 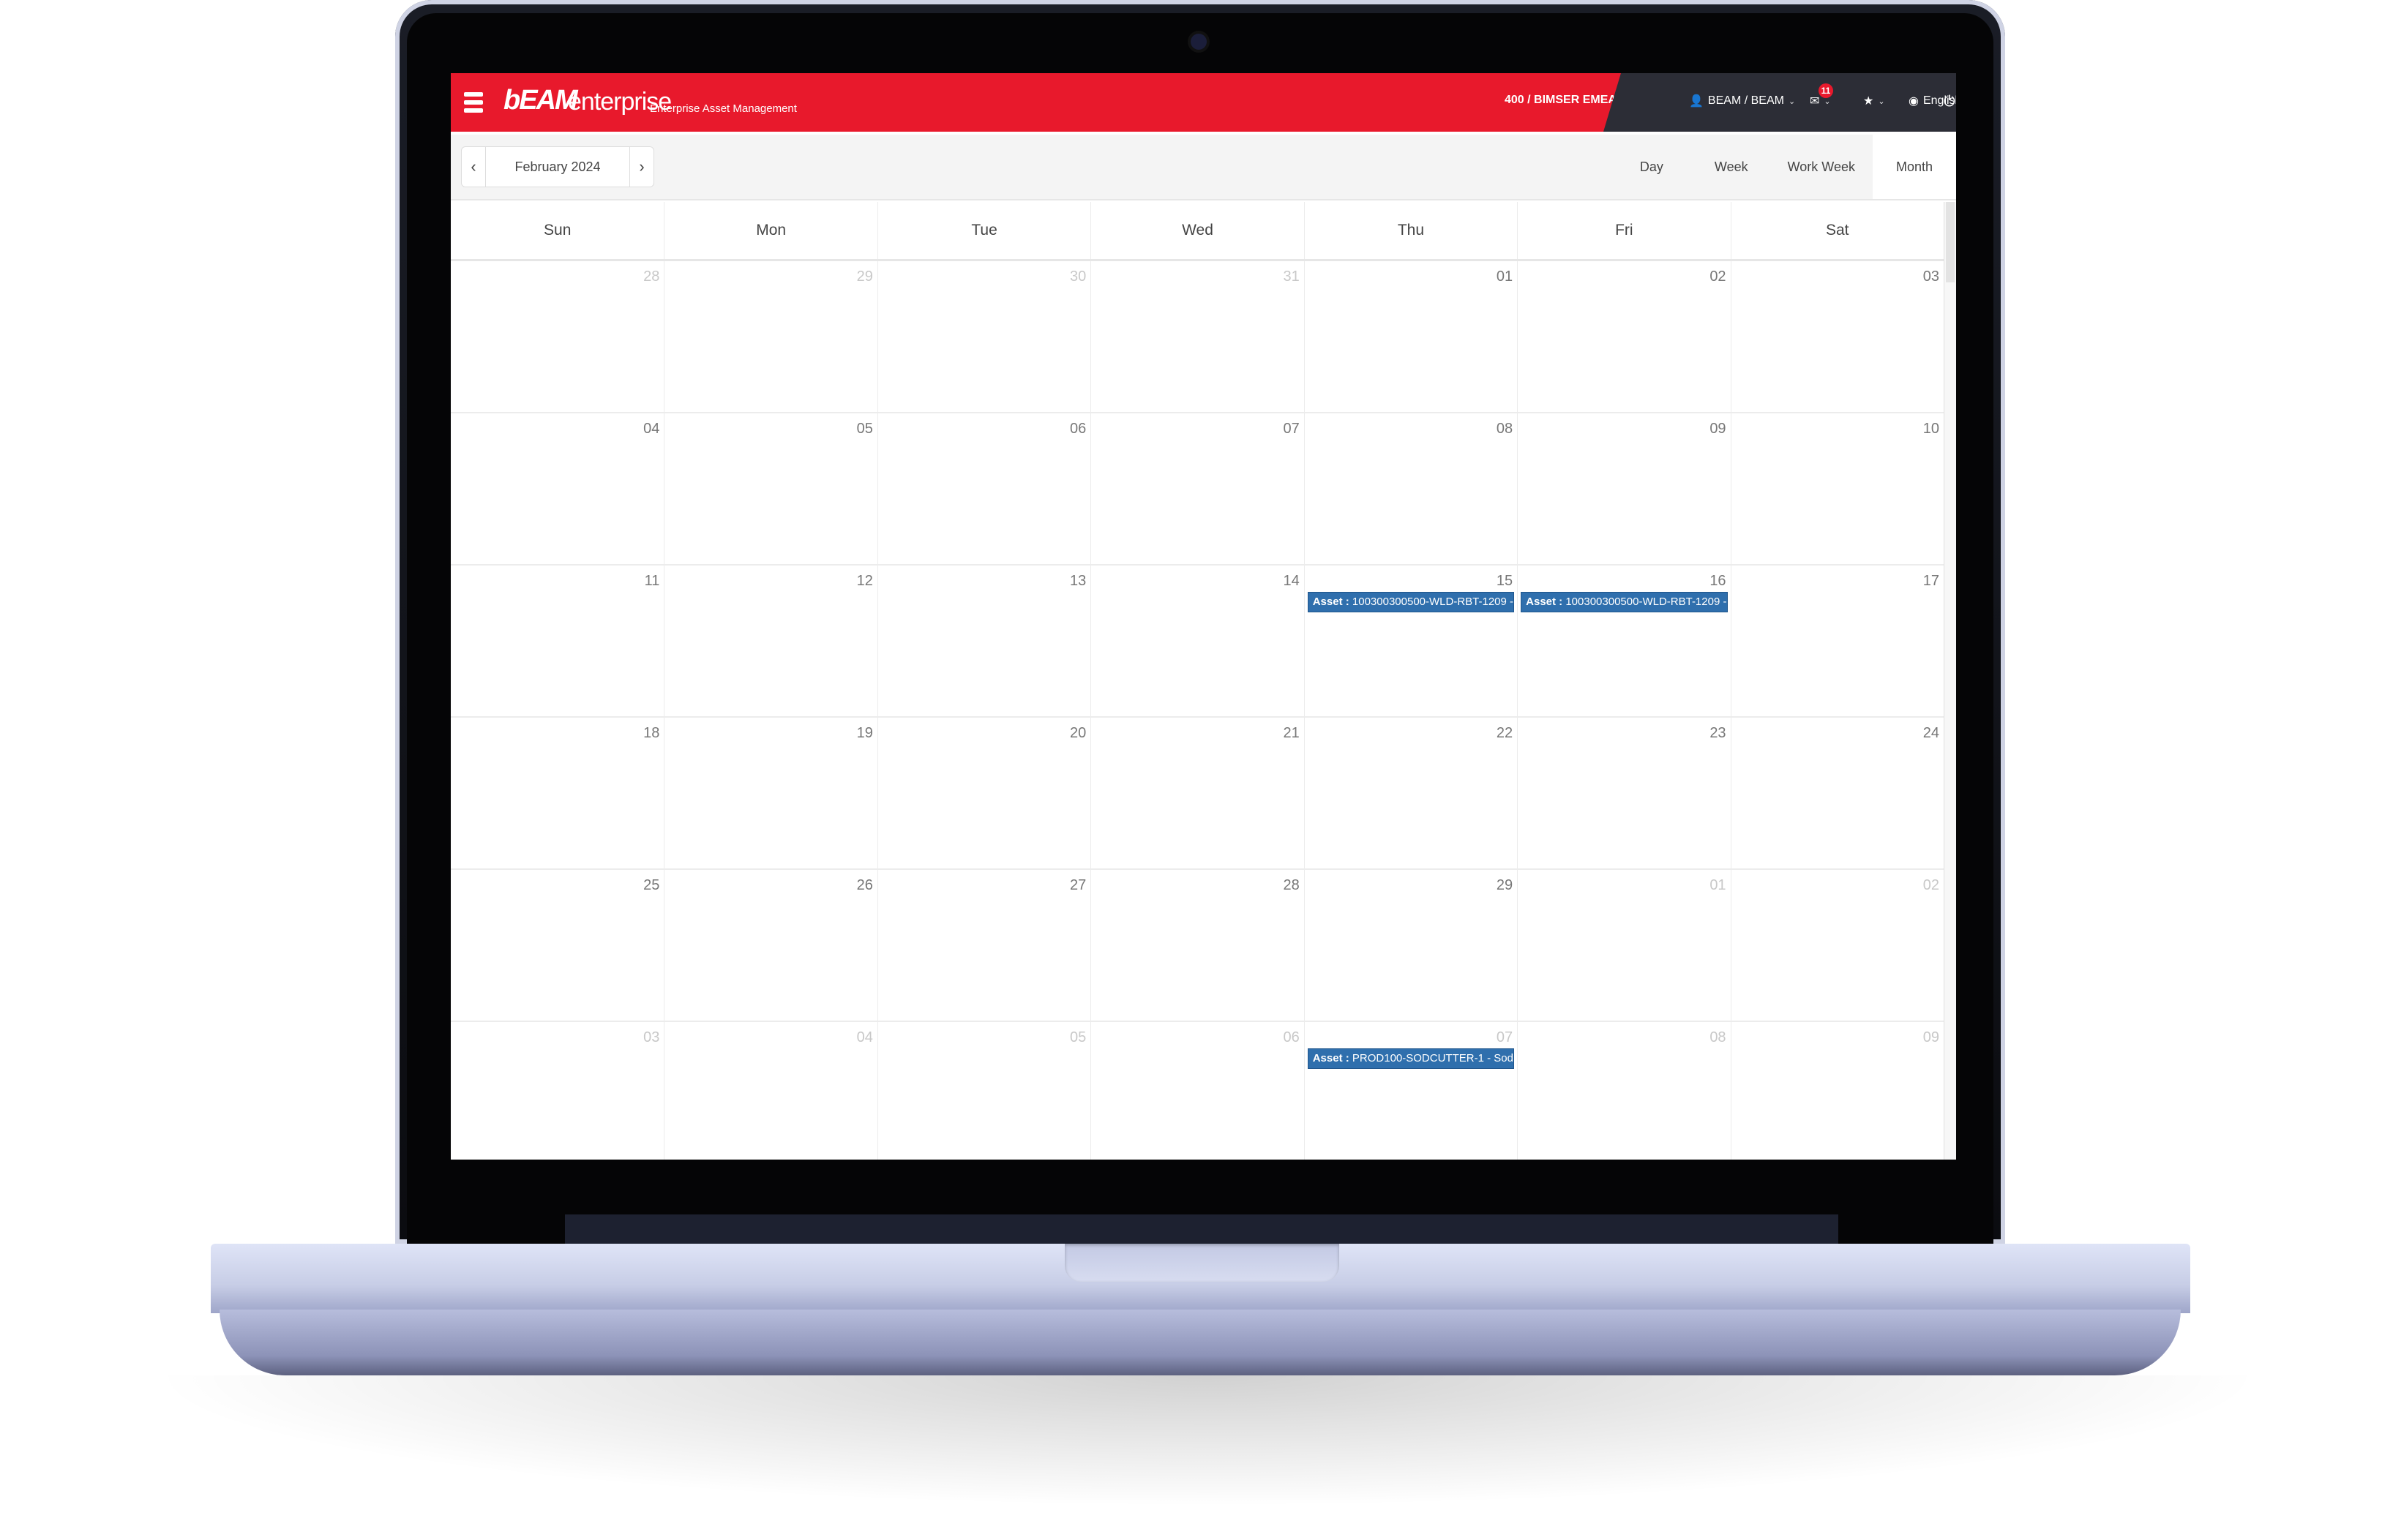 I want to click on day-cell: 23, so click(x=1623, y=793).